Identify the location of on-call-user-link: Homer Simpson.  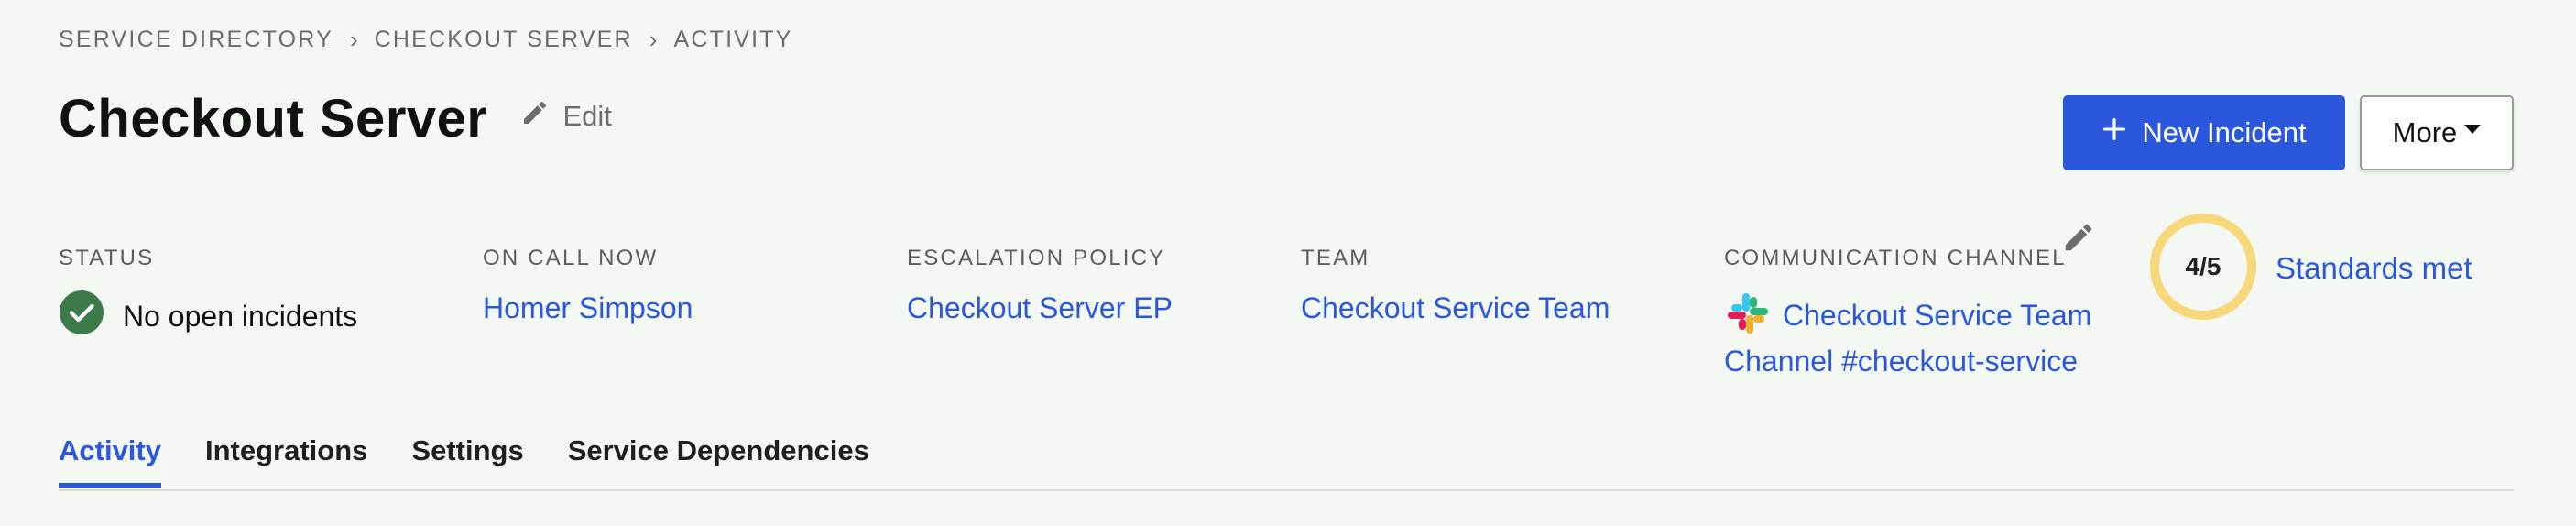
(588, 308).